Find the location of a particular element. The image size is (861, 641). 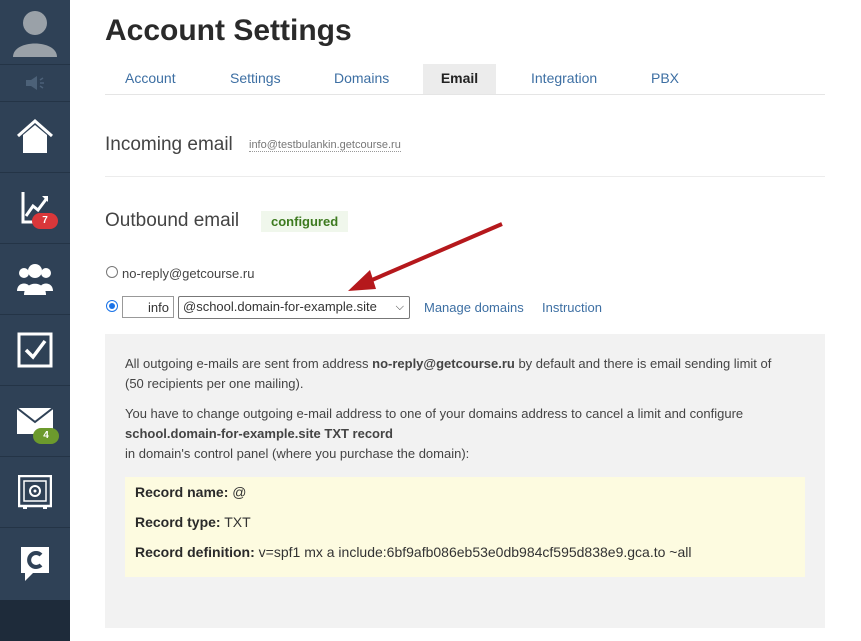

safe-icon is located at coordinates (35, 492).